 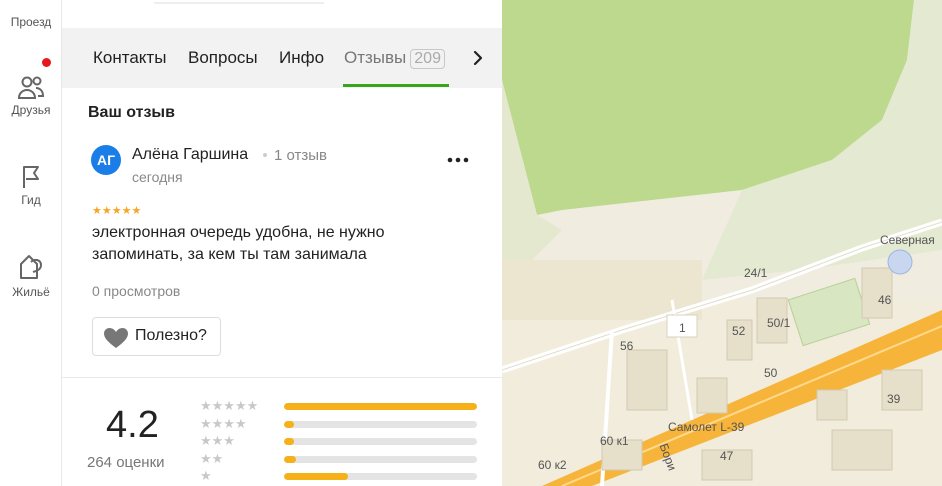 I want to click on average-rating: 4.2, so click(x=132, y=425).